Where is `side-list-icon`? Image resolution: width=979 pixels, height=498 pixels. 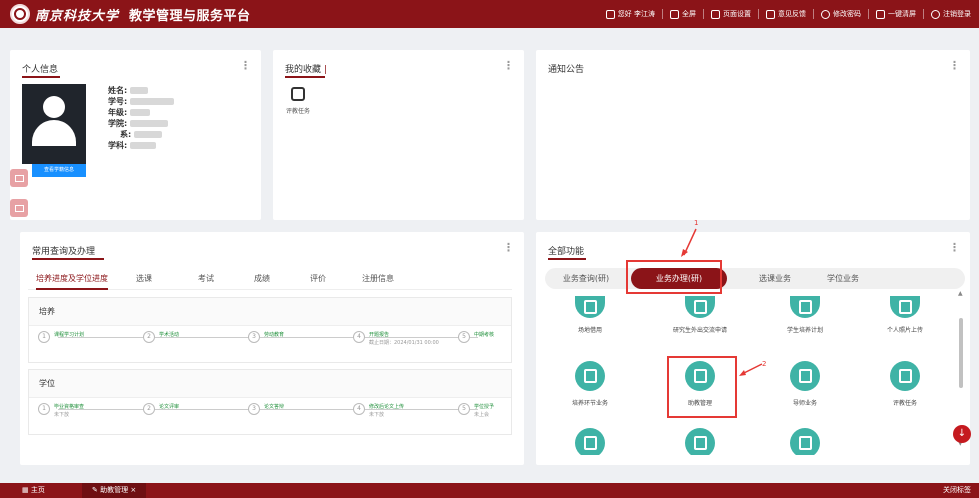 side-list-icon is located at coordinates (19, 208).